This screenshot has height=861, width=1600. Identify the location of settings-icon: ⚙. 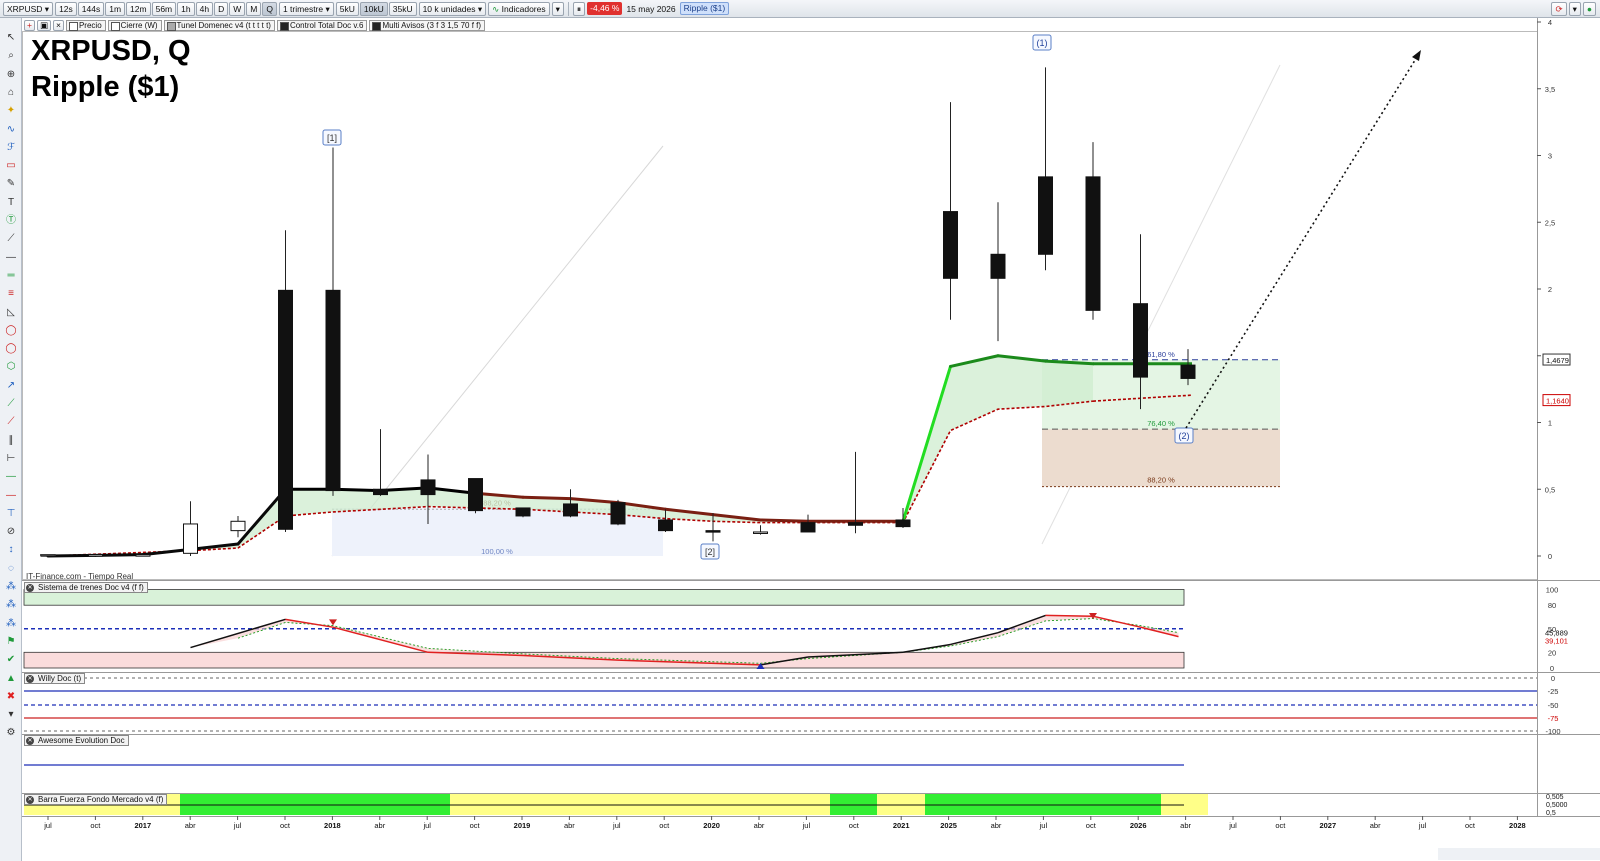
(11, 733).